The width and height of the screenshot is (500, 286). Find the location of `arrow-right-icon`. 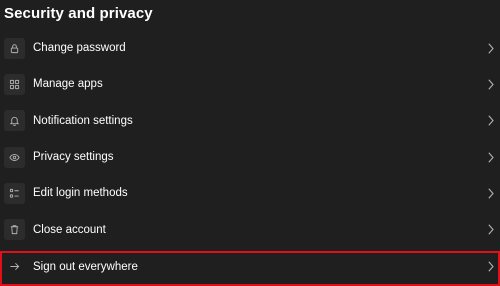

arrow-right-icon is located at coordinates (14, 266).